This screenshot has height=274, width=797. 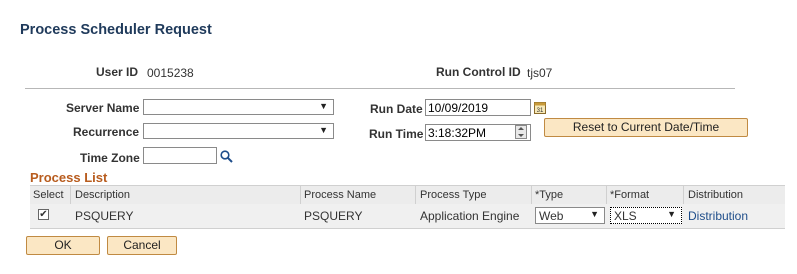 I want to click on user-id-value: 0015238, so click(x=170, y=73).